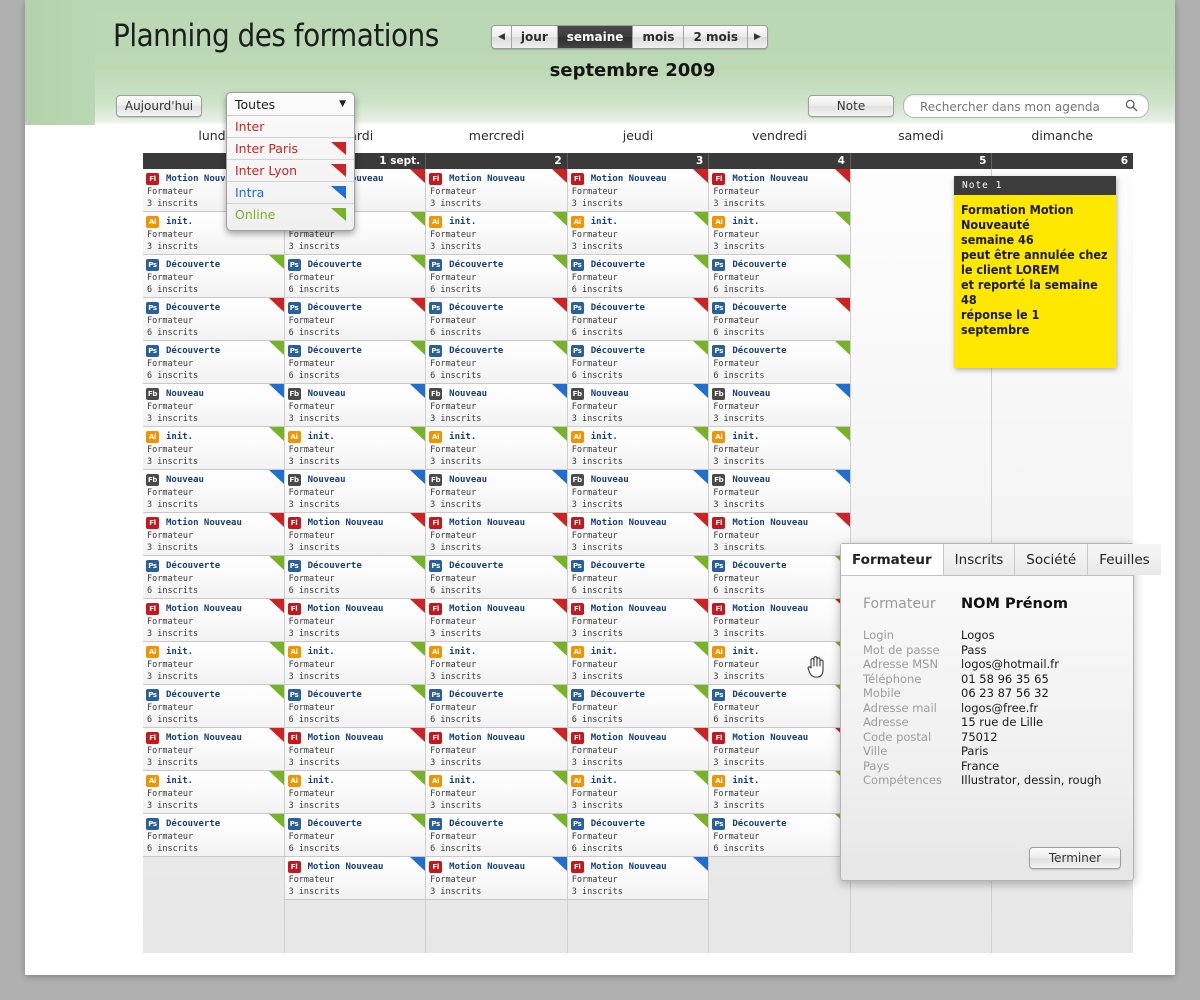  I want to click on next-period-button: ▶, so click(757, 37).